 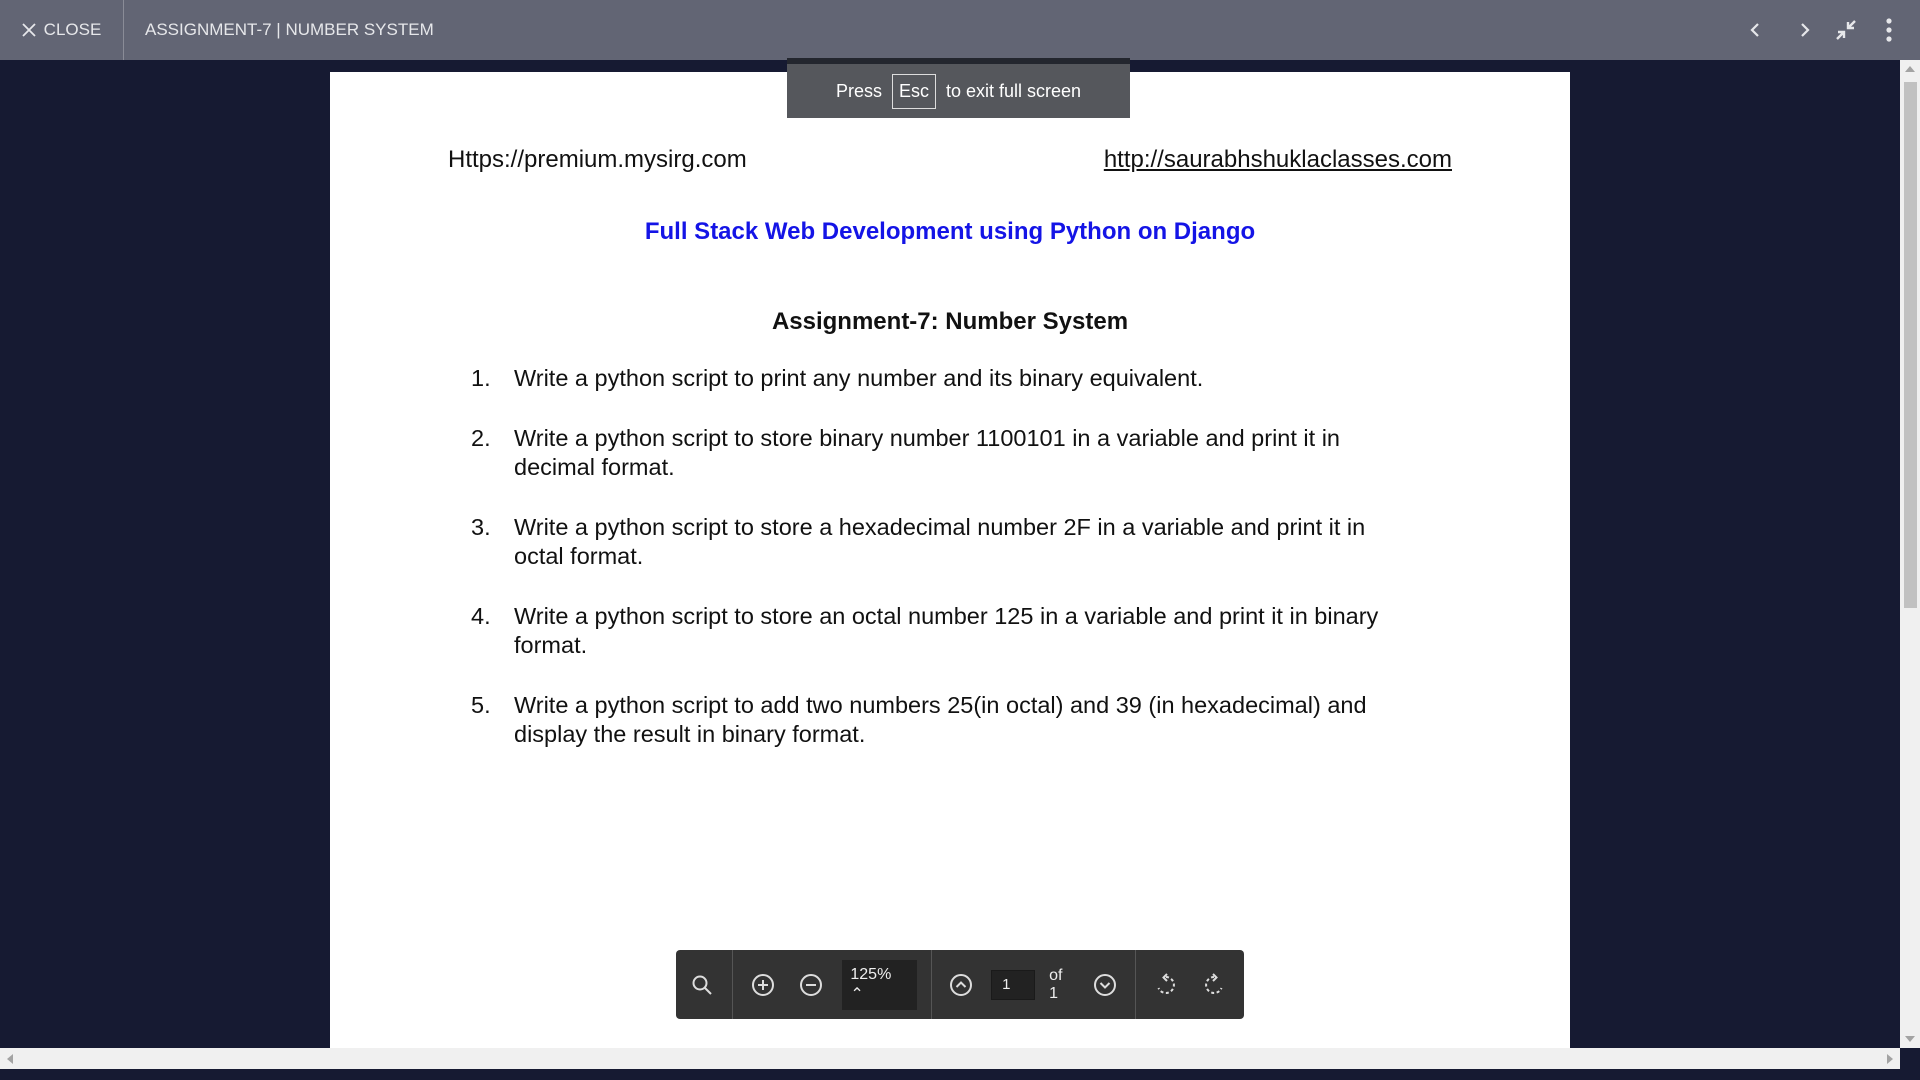 I want to click on horizontal-scrollbar, so click(x=950, y=1058).